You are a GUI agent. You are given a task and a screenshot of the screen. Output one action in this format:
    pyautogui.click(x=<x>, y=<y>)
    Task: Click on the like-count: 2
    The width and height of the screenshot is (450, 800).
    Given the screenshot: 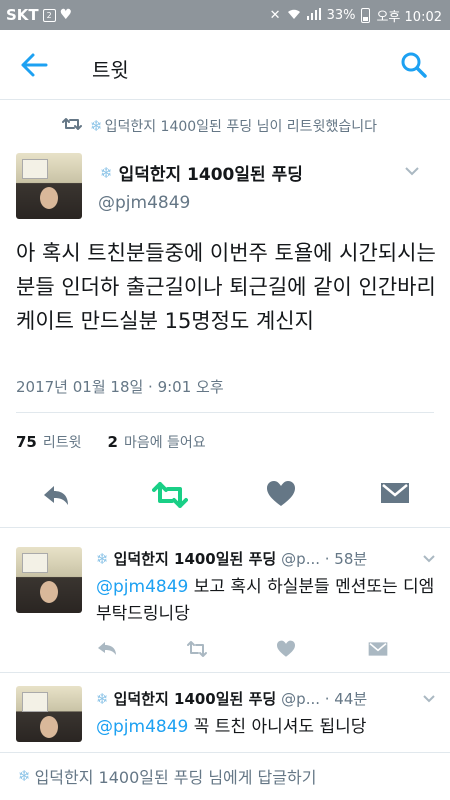 What is the action you would take?
    pyautogui.click(x=113, y=442)
    